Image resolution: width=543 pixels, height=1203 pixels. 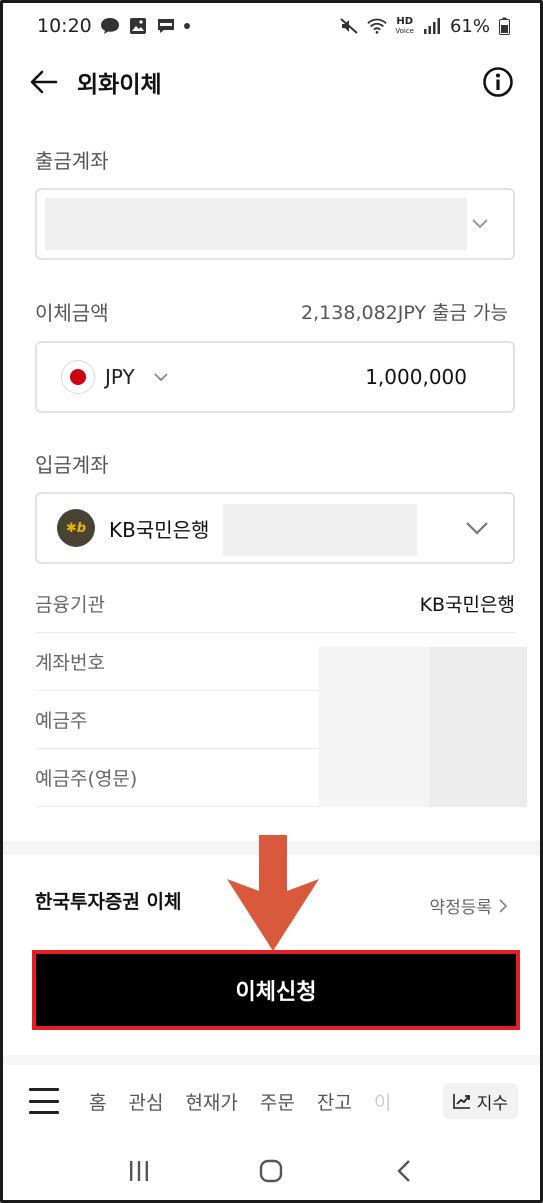 I want to click on transfer-submit-button: 이체신청, so click(x=276, y=990).